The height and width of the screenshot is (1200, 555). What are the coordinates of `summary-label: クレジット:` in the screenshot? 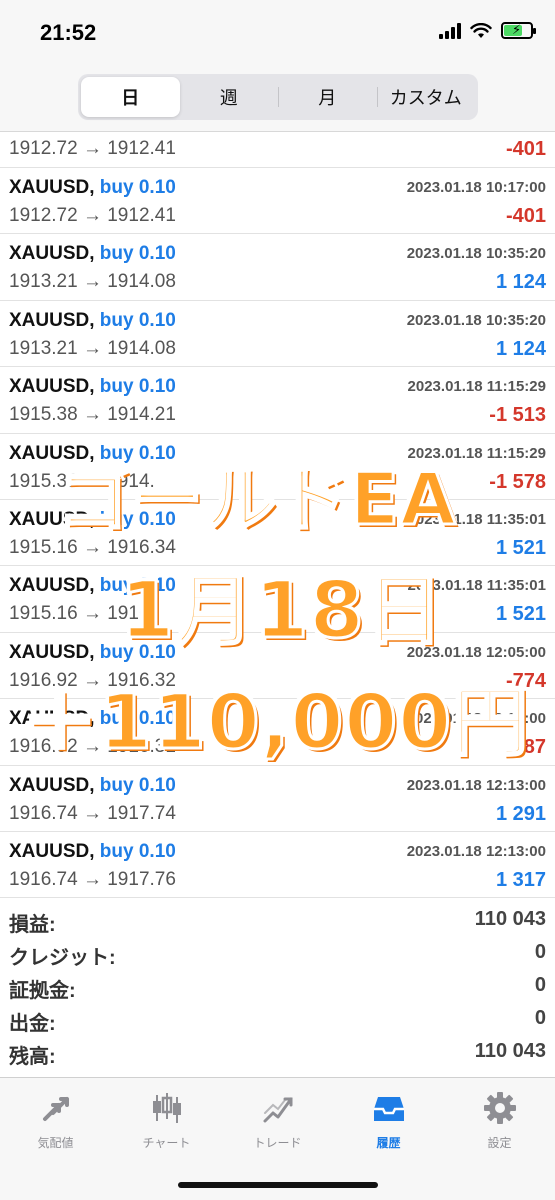 It's located at (62, 958).